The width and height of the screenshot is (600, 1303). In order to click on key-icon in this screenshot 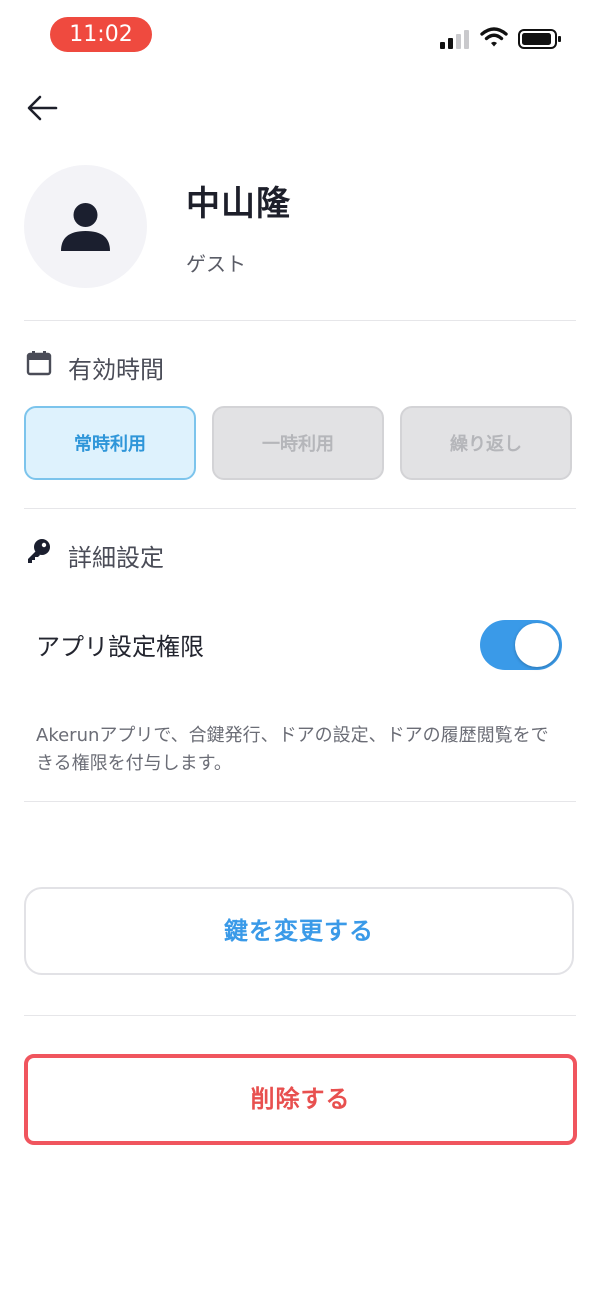, I will do `click(39, 551)`.